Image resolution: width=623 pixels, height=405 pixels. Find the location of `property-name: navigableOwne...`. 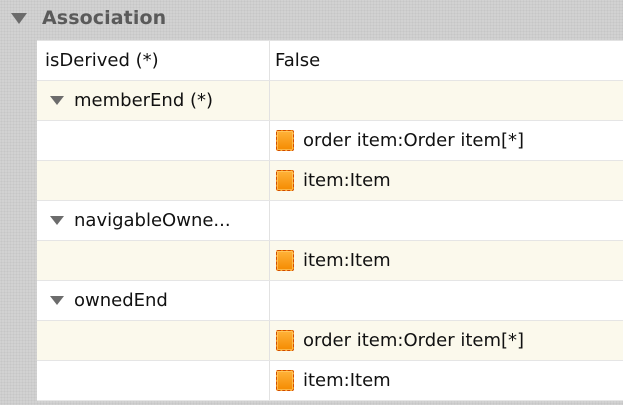

property-name: navigableOwne... is located at coordinates (152, 220).